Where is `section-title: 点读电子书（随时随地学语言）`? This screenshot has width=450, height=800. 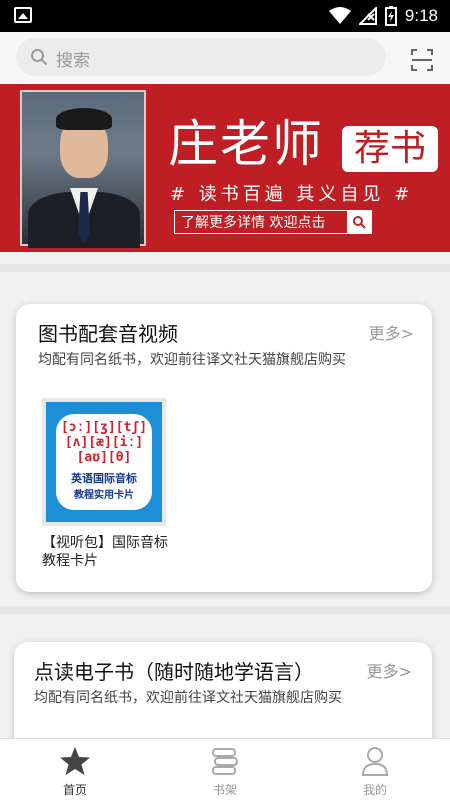
section-title: 点读电子书（随时随地学语言） is located at coordinates (174, 672).